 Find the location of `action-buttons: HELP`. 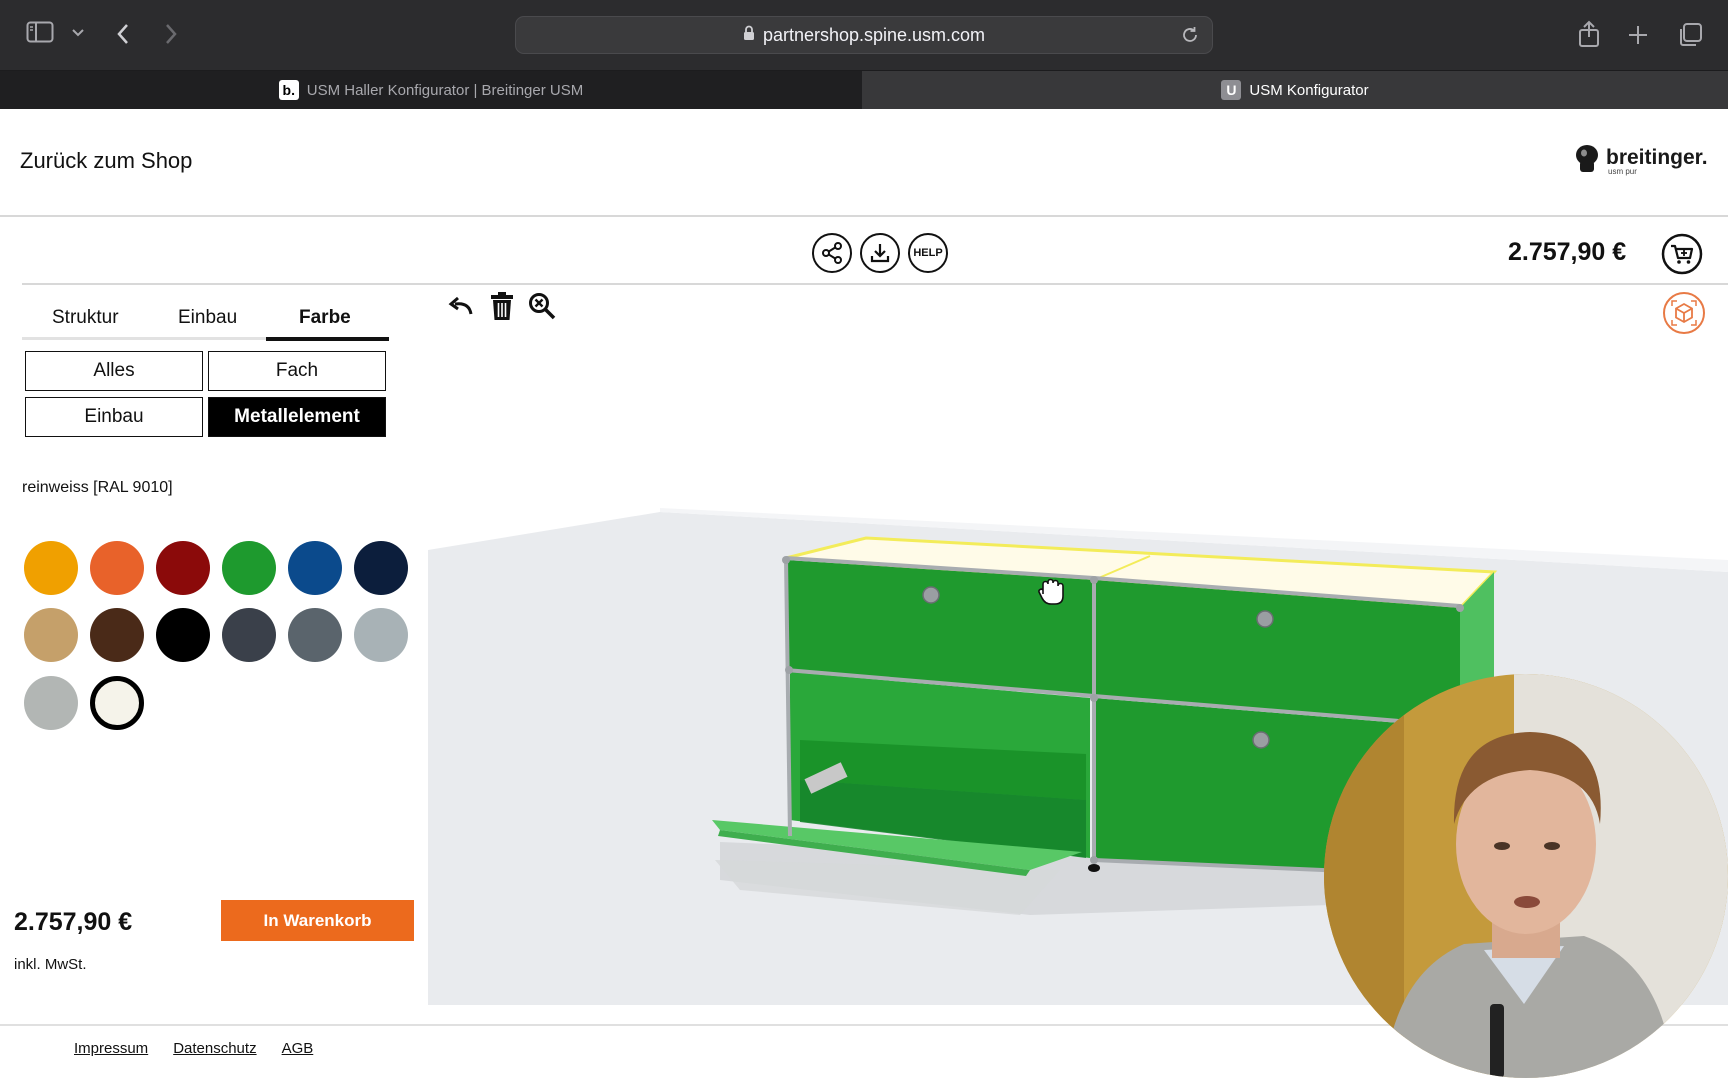

action-buttons: HELP is located at coordinates (880, 253).